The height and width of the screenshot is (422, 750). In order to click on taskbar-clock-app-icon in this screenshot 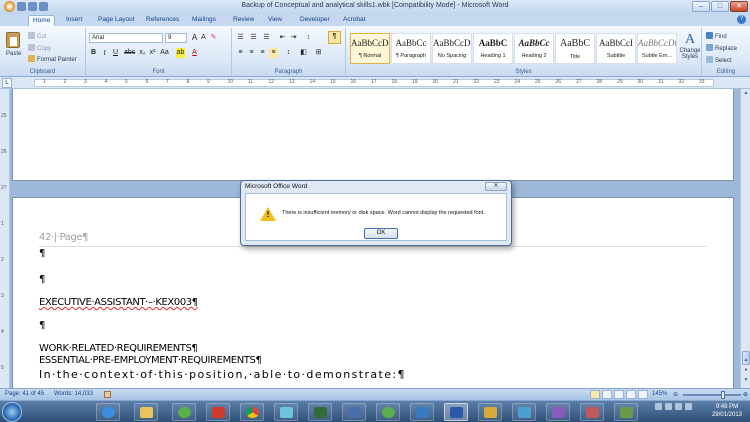, I will do `click(184, 412)`.